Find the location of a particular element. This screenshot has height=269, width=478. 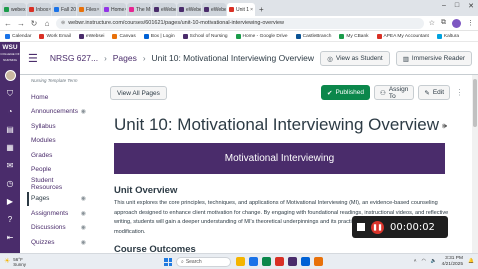

site-info-icon: ⊜ is located at coordinates (63, 23).